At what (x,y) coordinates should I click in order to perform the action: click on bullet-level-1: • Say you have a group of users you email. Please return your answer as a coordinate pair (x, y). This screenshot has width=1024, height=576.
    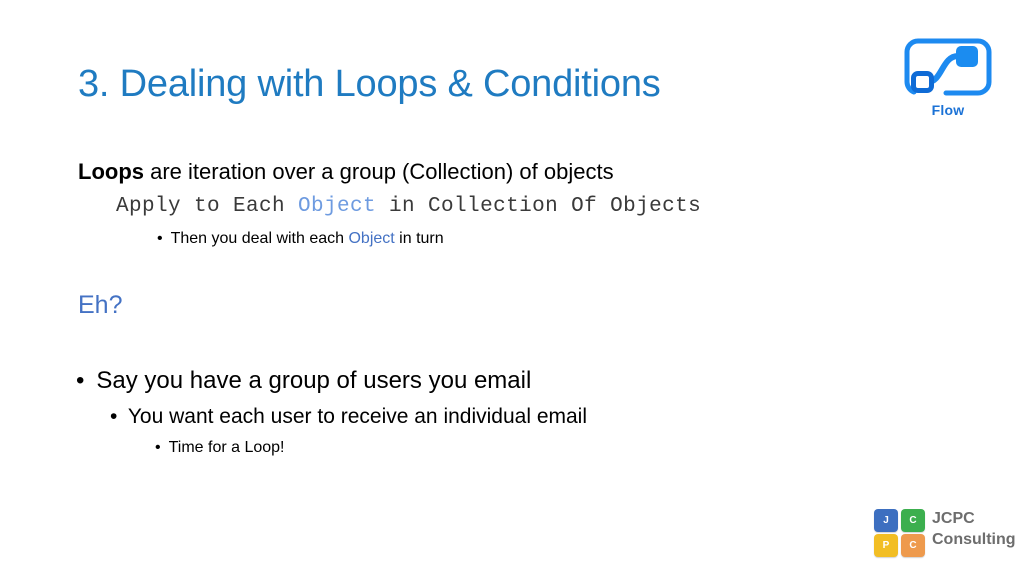
    Looking at the image, I should click on (303, 381).